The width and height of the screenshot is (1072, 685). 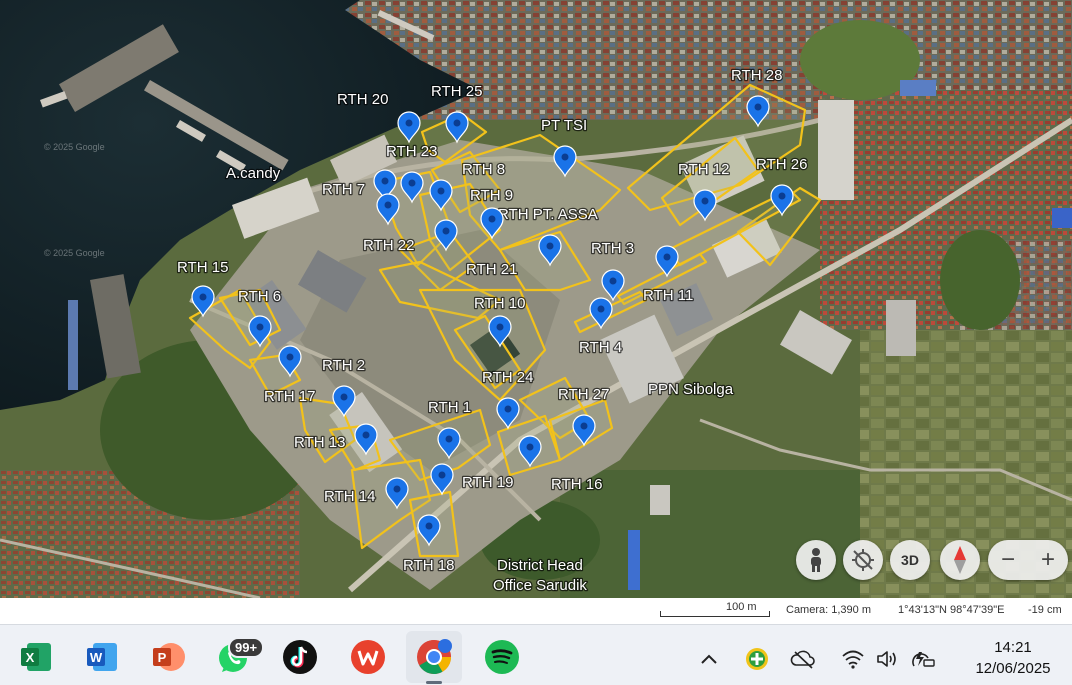 What do you see at coordinates (74, 147) in the screenshot?
I see `map-watermark: © 2025 Google` at bounding box center [74, 147].